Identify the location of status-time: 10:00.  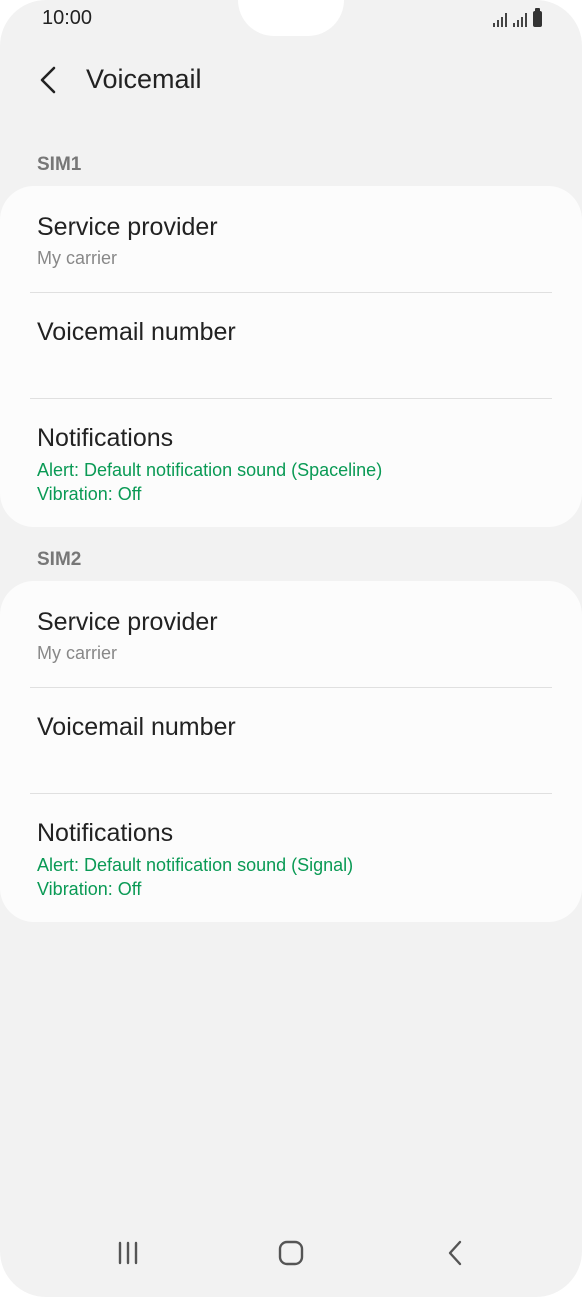
(67, 18).